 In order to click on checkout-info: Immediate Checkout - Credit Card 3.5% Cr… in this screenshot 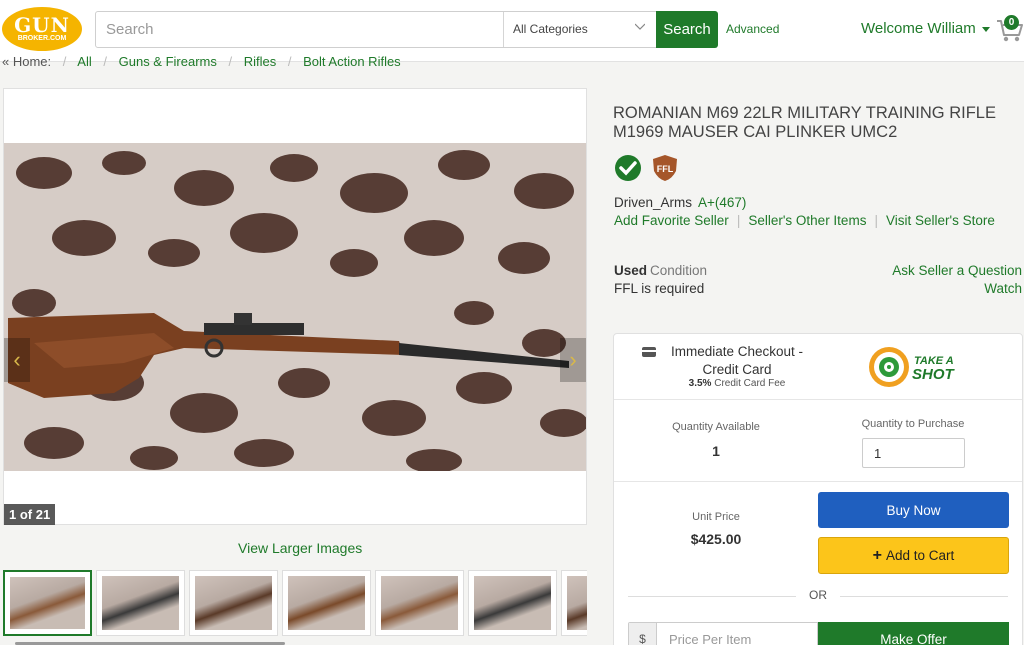, I will do `click(818, 367)`.